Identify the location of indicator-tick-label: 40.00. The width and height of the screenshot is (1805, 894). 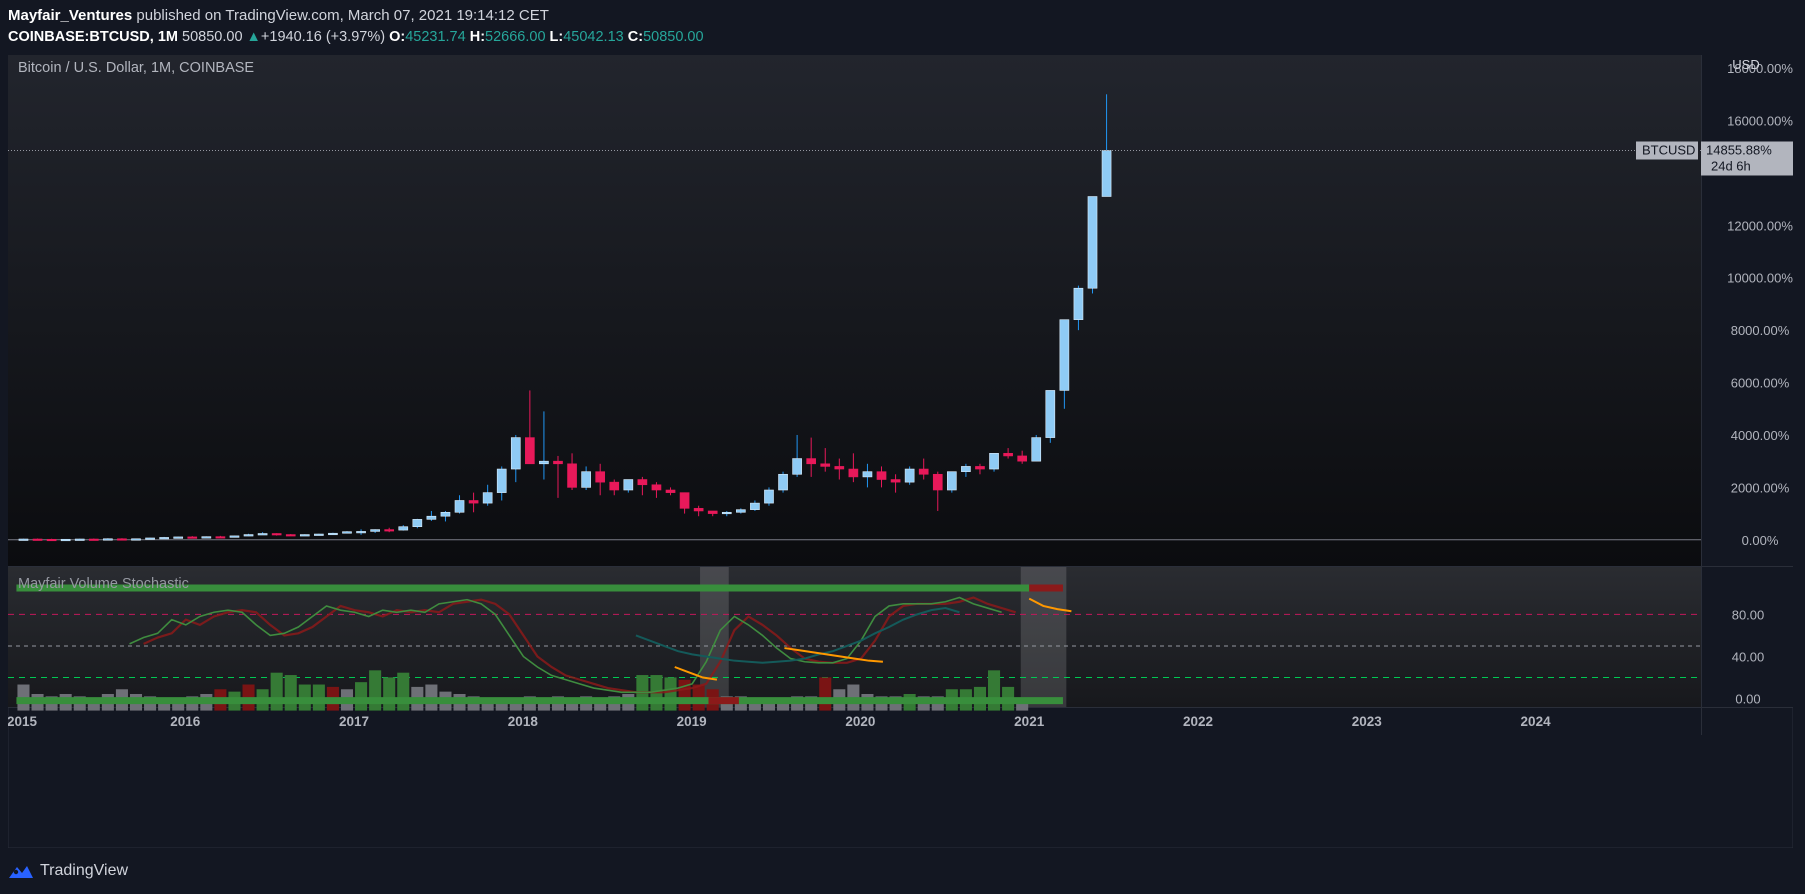
(1748, 656).